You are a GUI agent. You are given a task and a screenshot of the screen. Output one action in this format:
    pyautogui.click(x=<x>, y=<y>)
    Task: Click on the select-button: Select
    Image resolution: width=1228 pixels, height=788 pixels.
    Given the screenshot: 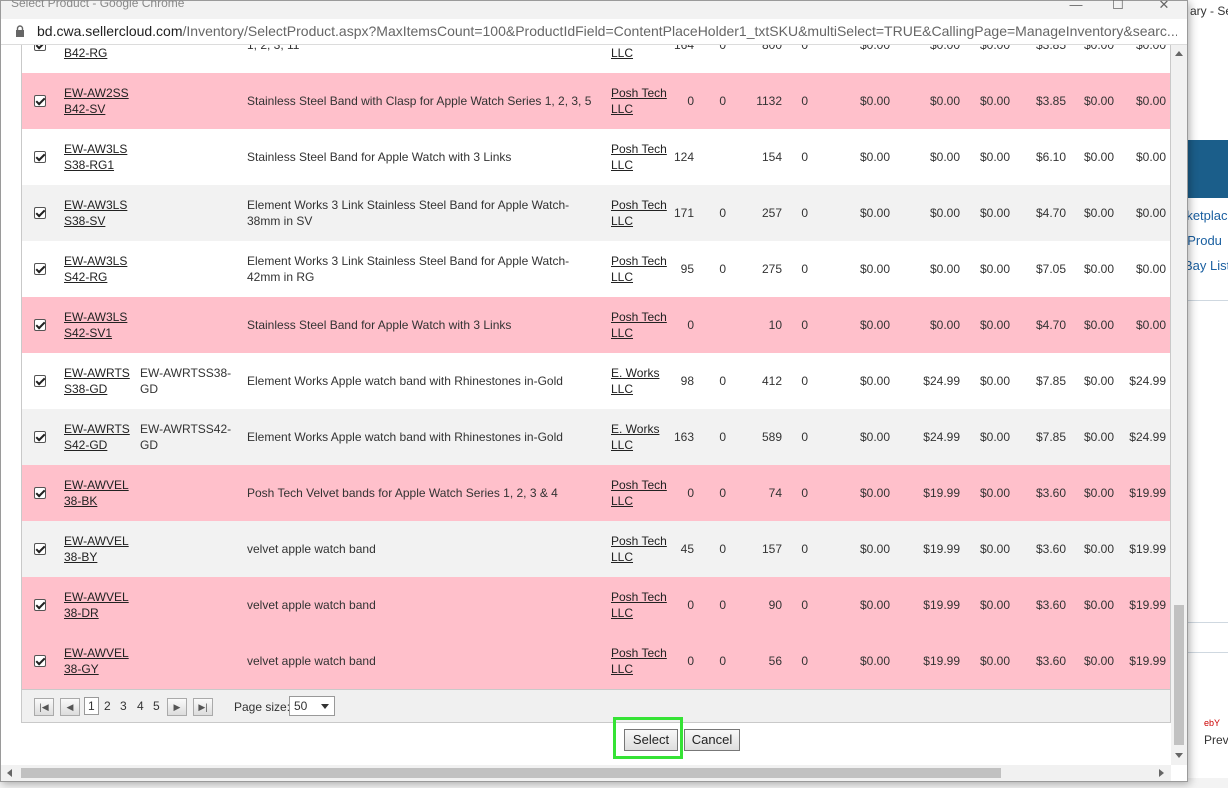 What is the action you would take?
    pyautogui.click(x=651, y=740)
    